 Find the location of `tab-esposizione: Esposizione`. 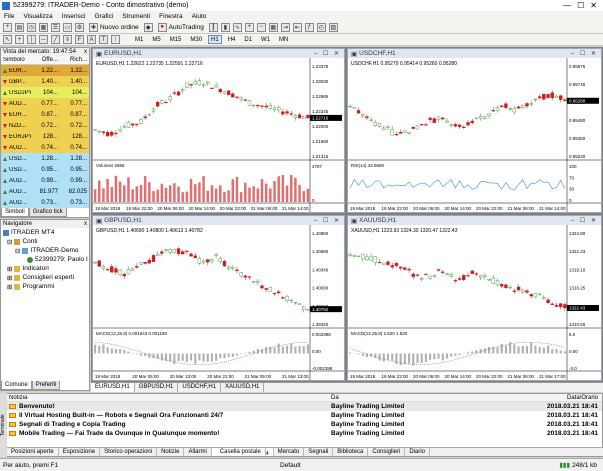

tab-esposizione: Esposizione is located at coordinates (80, 452).